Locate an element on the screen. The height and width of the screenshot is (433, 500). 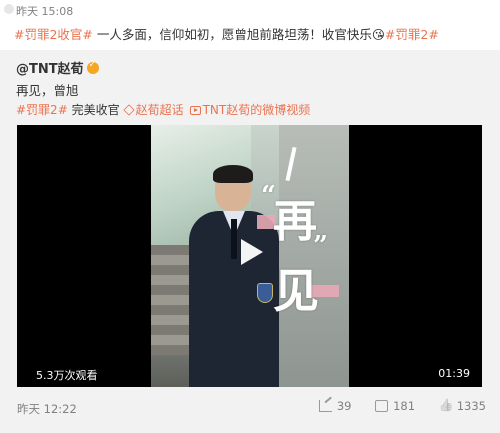
repost-text: 再见，曾旭 is located at coordinates (47, 90).